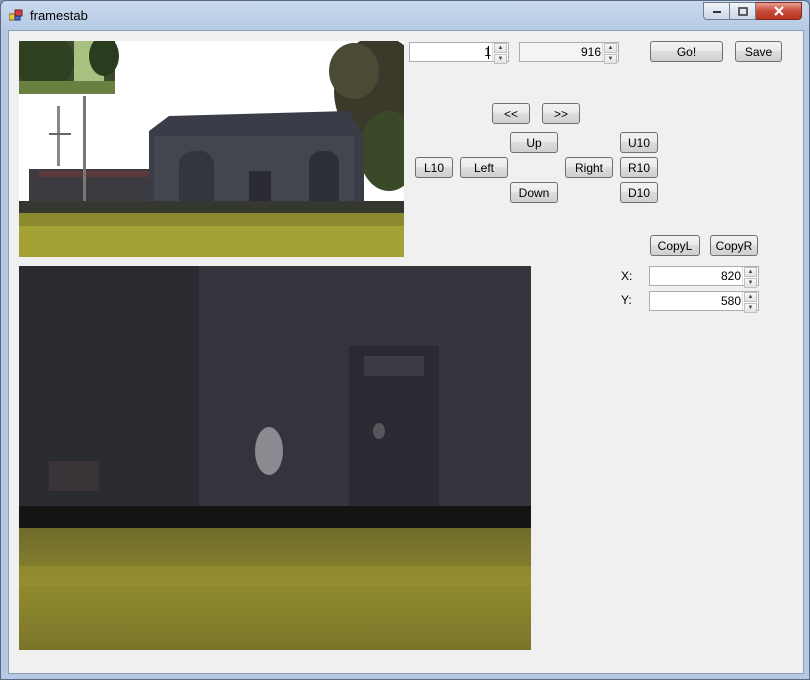 This screenshot has width=810, height=680. Describe the element at coordinates (569, 53) in the screenshot. I see `total-frames-input: 916 ▲ ▼` at that location.